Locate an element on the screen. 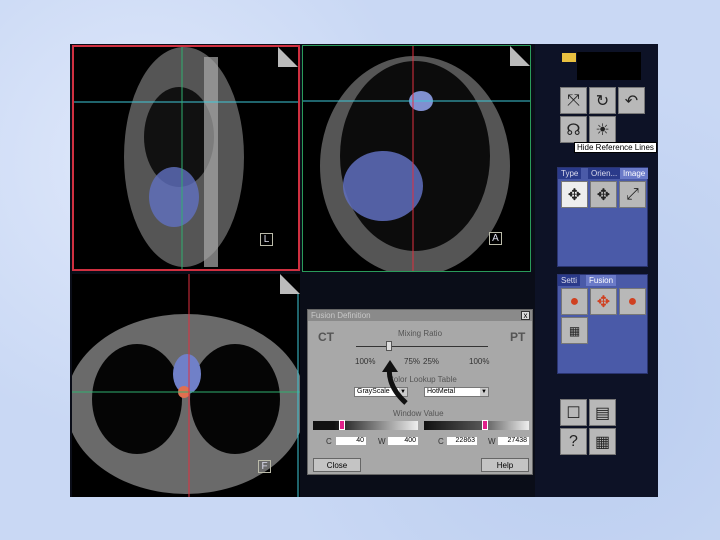  view-panel: Type Orien... Image ✥ ✥ ⤢ is located at coordinates (603, 217).